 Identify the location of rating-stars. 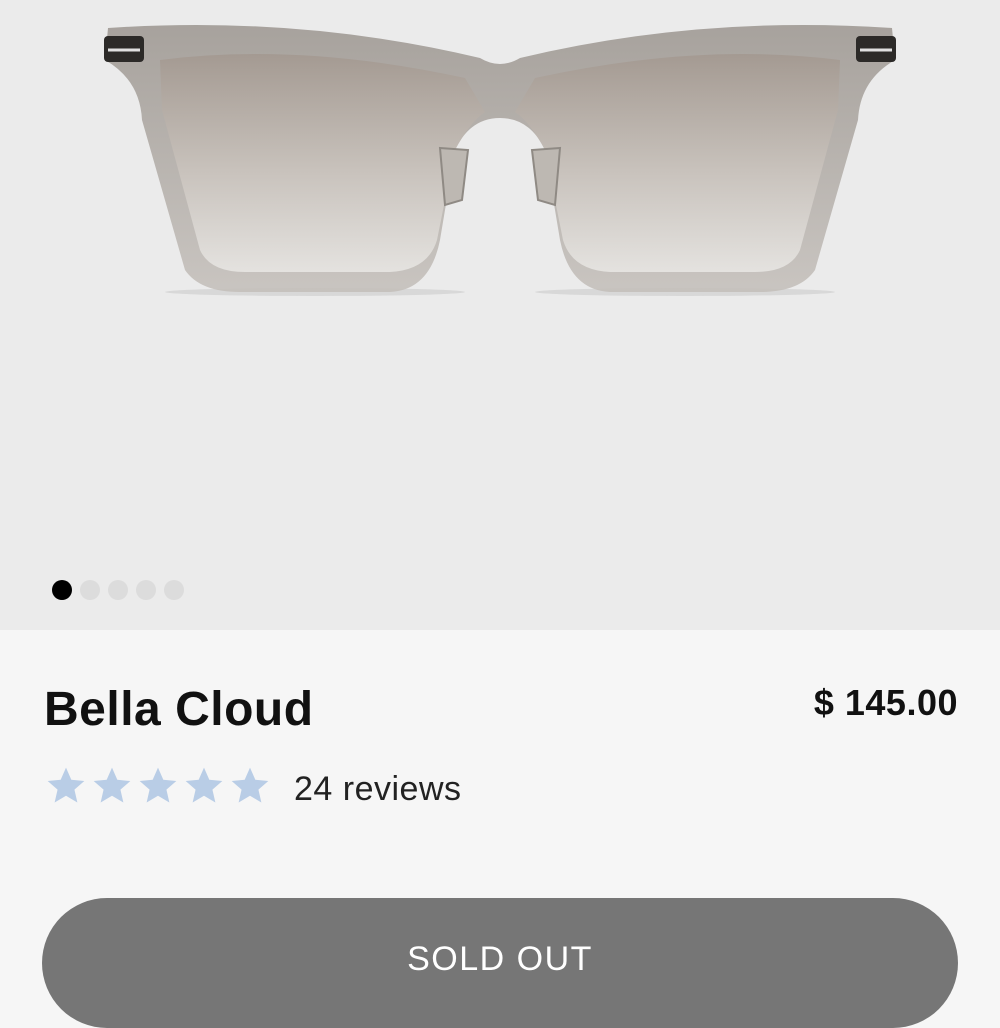
(158, 786).